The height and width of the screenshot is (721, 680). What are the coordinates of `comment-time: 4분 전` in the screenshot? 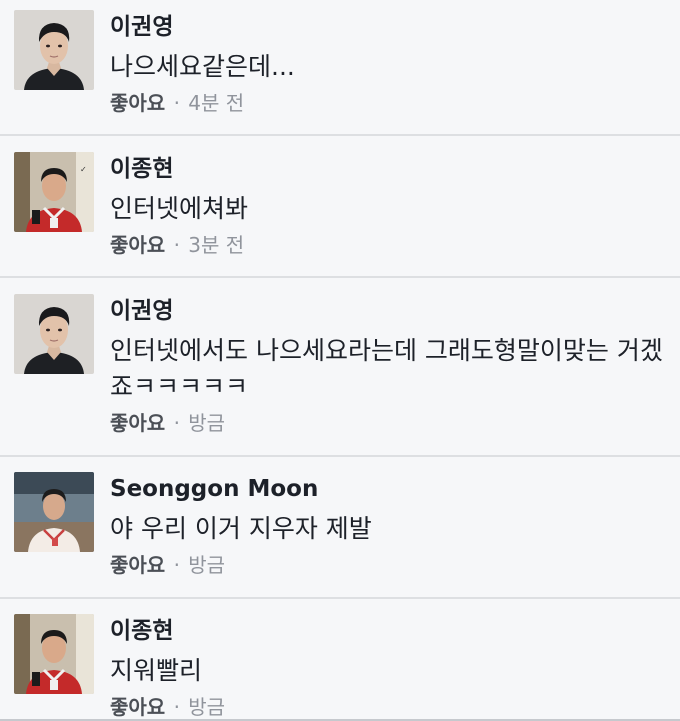 It's located at (216, 103).